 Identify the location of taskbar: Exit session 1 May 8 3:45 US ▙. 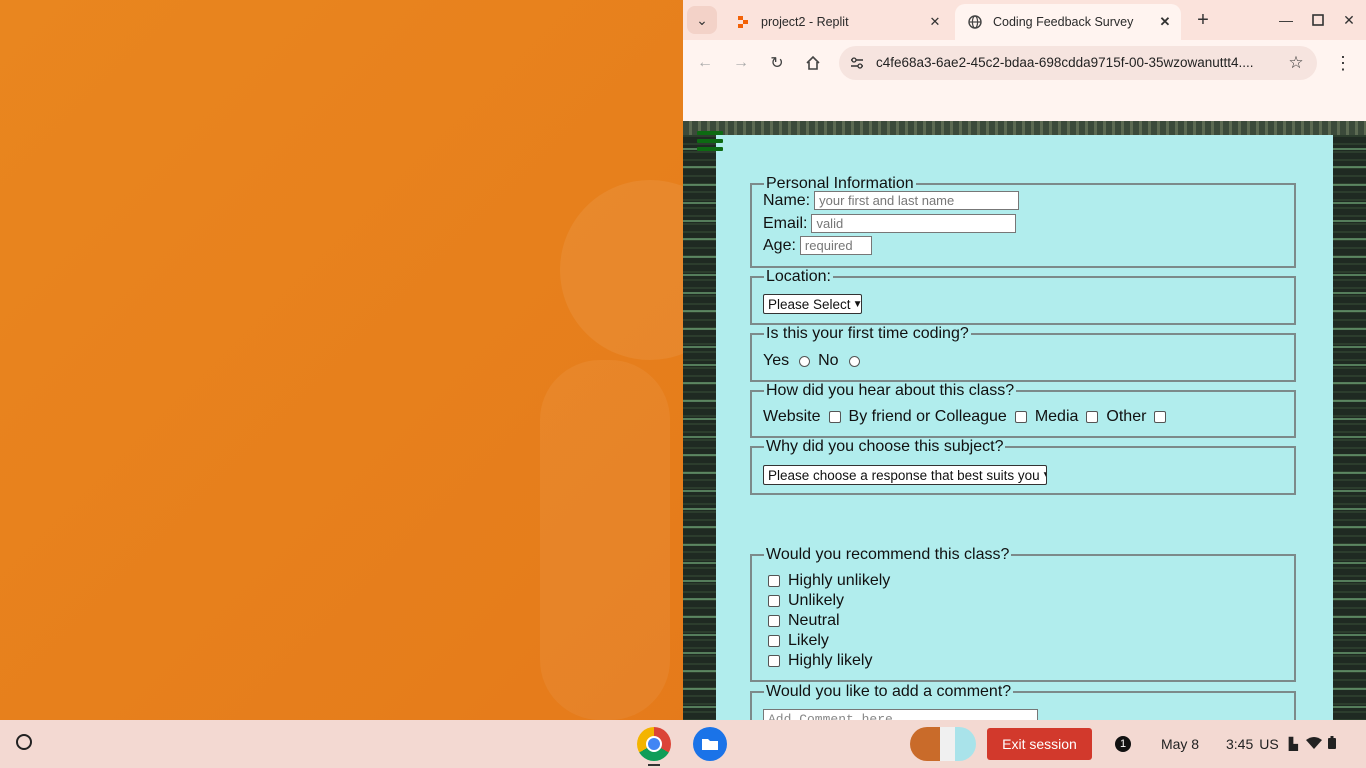
(683, 744).